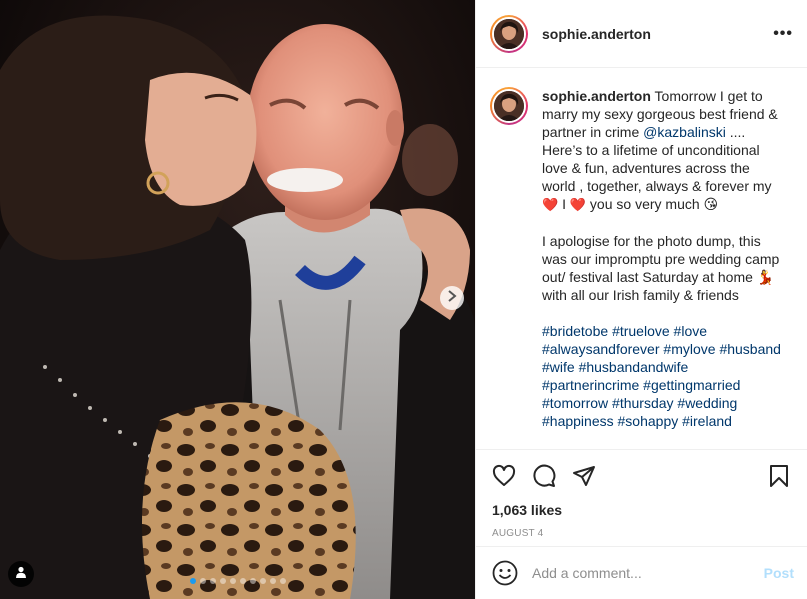 Image resolution: width=807 pixels, height=599 pixels. Describe the element at coordinates (544, 476) in the screenshot. I see `comment-icon` at that location.